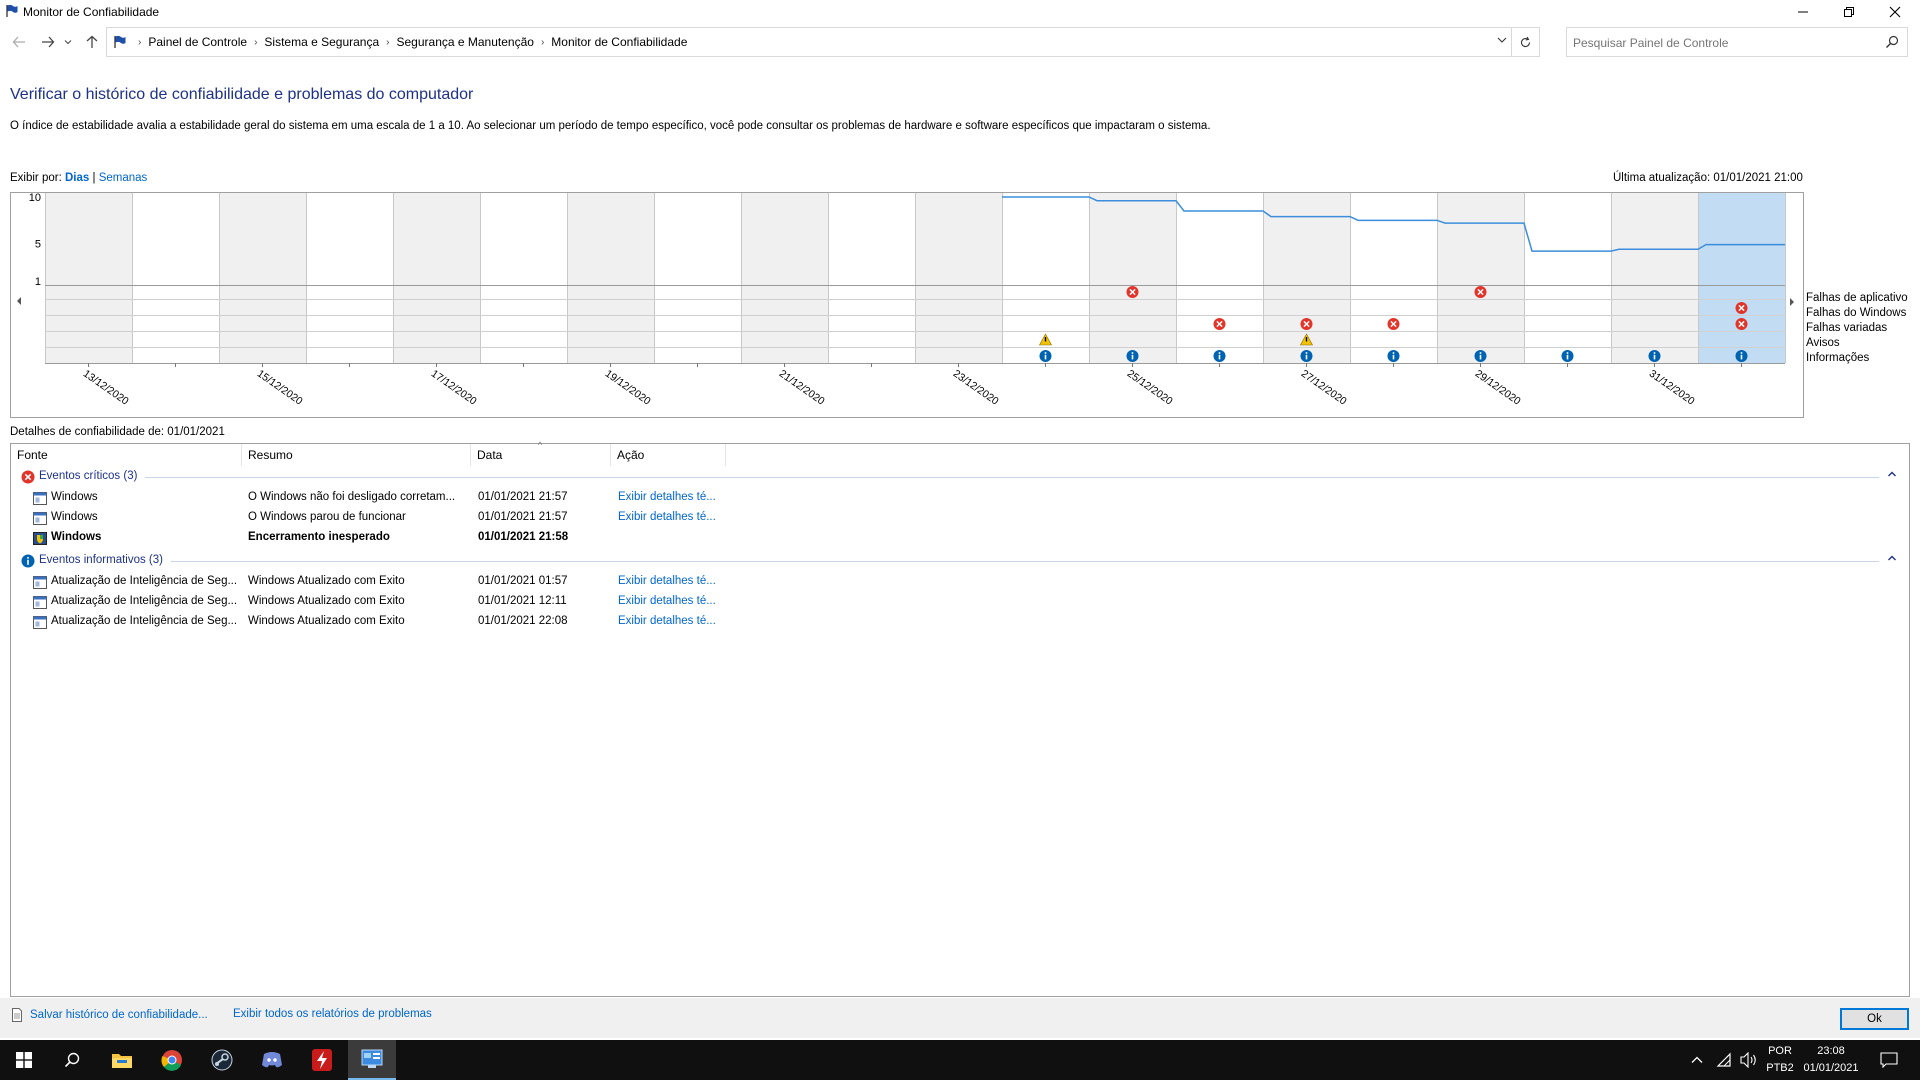 The height and width of the screenshot is (1080, 1920). What do you see at coordinates (68, 42) in the screenshot?
I see `recent-locations-chevron-icon` at bounding box center [68, 42].